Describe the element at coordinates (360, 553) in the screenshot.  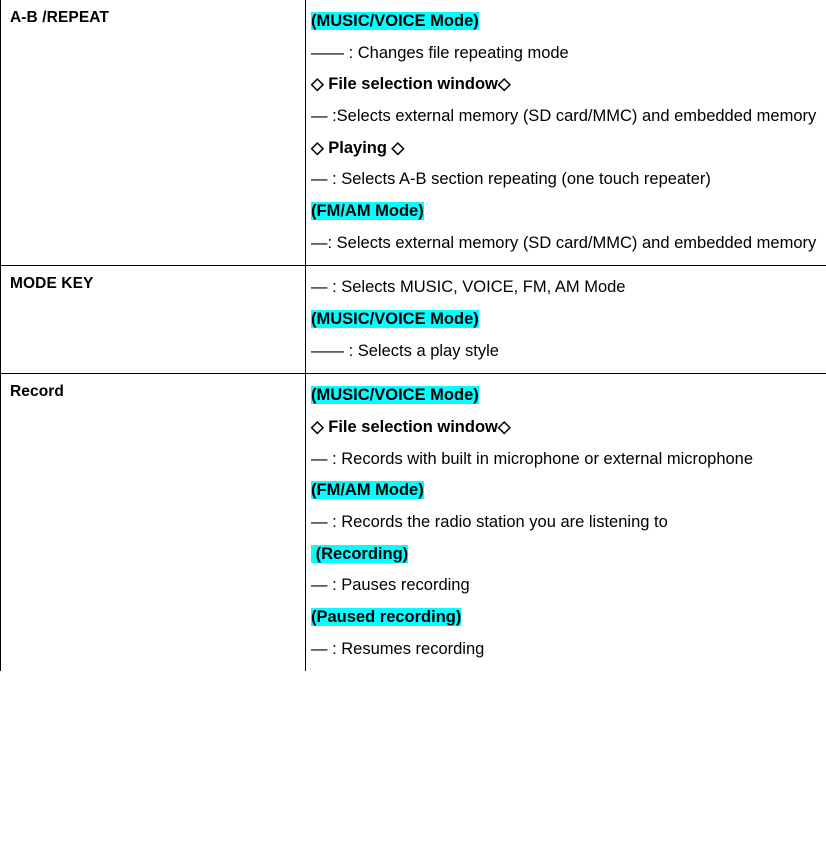
I see `status-badge: (Recording)` at that location.